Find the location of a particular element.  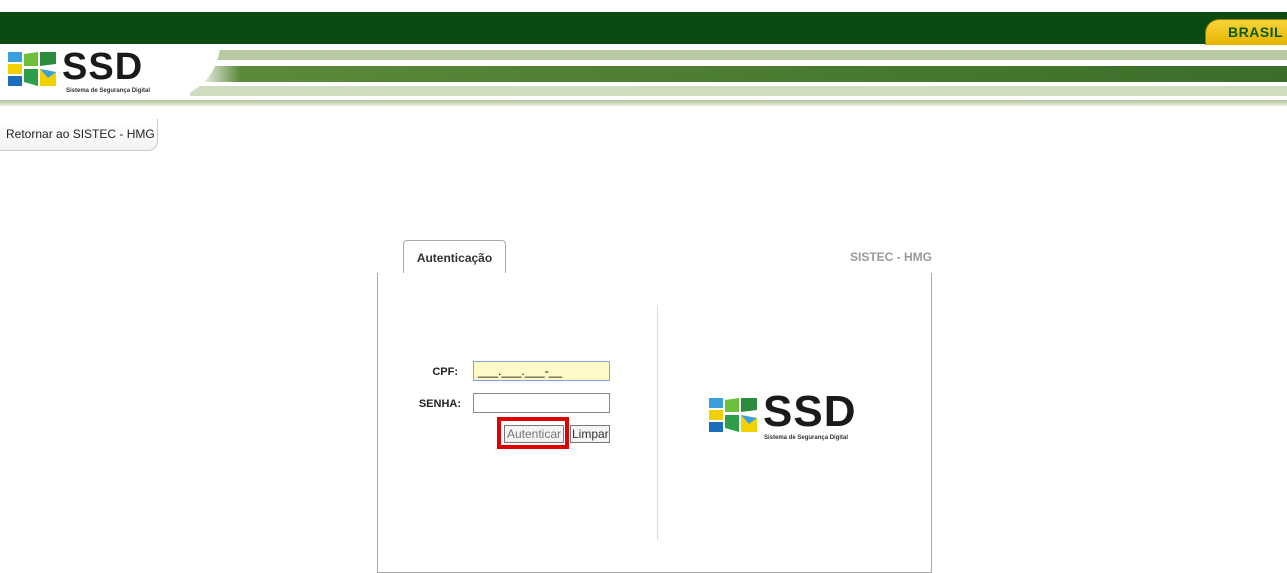

ssd-logo: SSD Sistema de Segurança Digital is located at coordinates (93, 71).